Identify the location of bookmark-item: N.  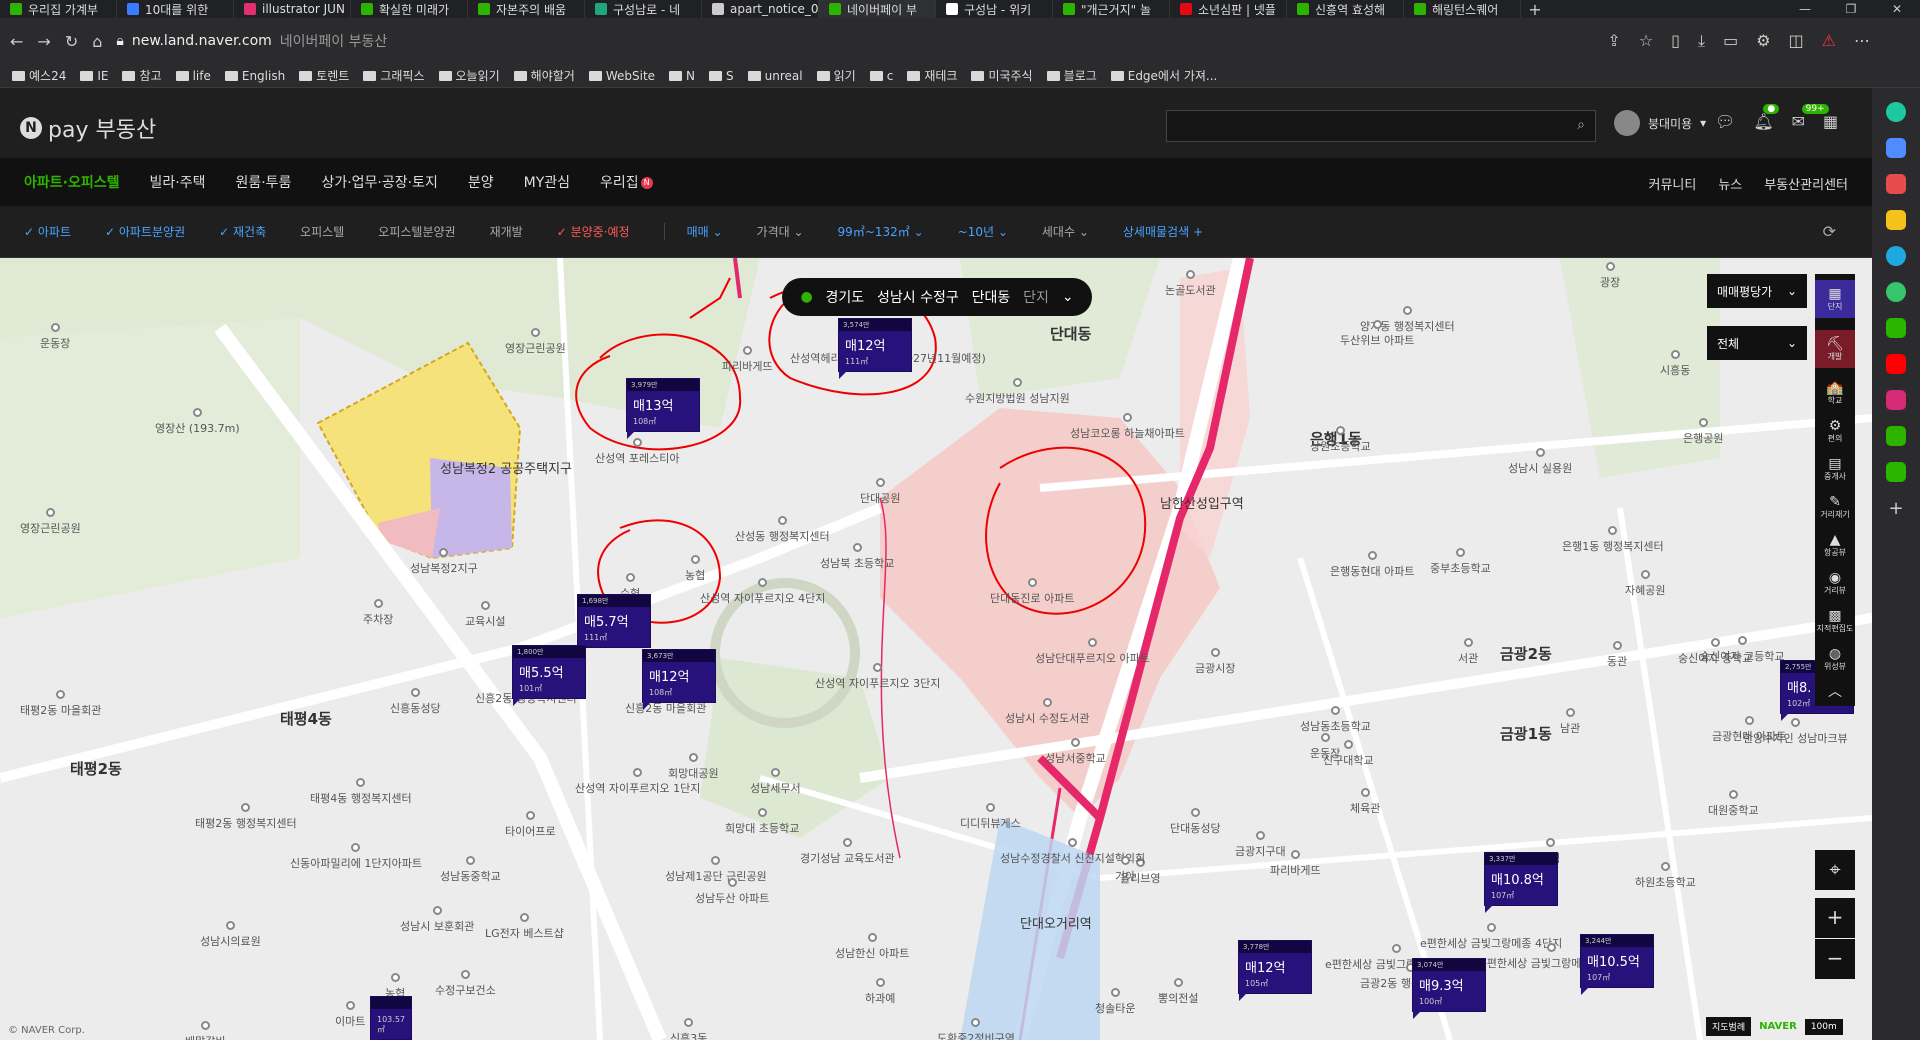
(682, 76).